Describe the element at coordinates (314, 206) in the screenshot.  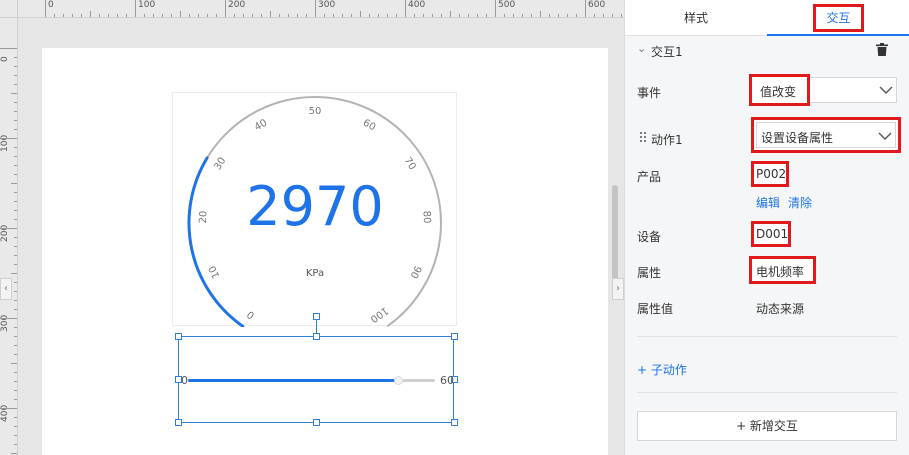
I see `gauge-value: 2970` at that location.